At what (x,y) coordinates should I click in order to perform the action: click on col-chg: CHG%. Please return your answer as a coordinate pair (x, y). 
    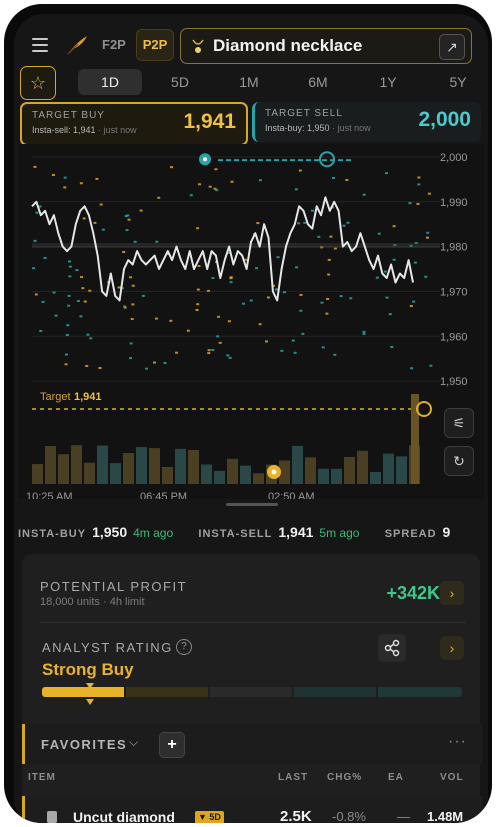
    Looking at the image, I should click on (344, 777).